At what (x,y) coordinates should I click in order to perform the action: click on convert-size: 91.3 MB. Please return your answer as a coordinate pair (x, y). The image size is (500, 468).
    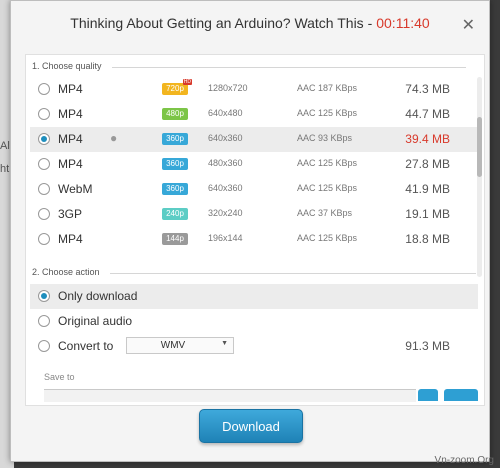
    Looking at the image, I should click on (427, 346).